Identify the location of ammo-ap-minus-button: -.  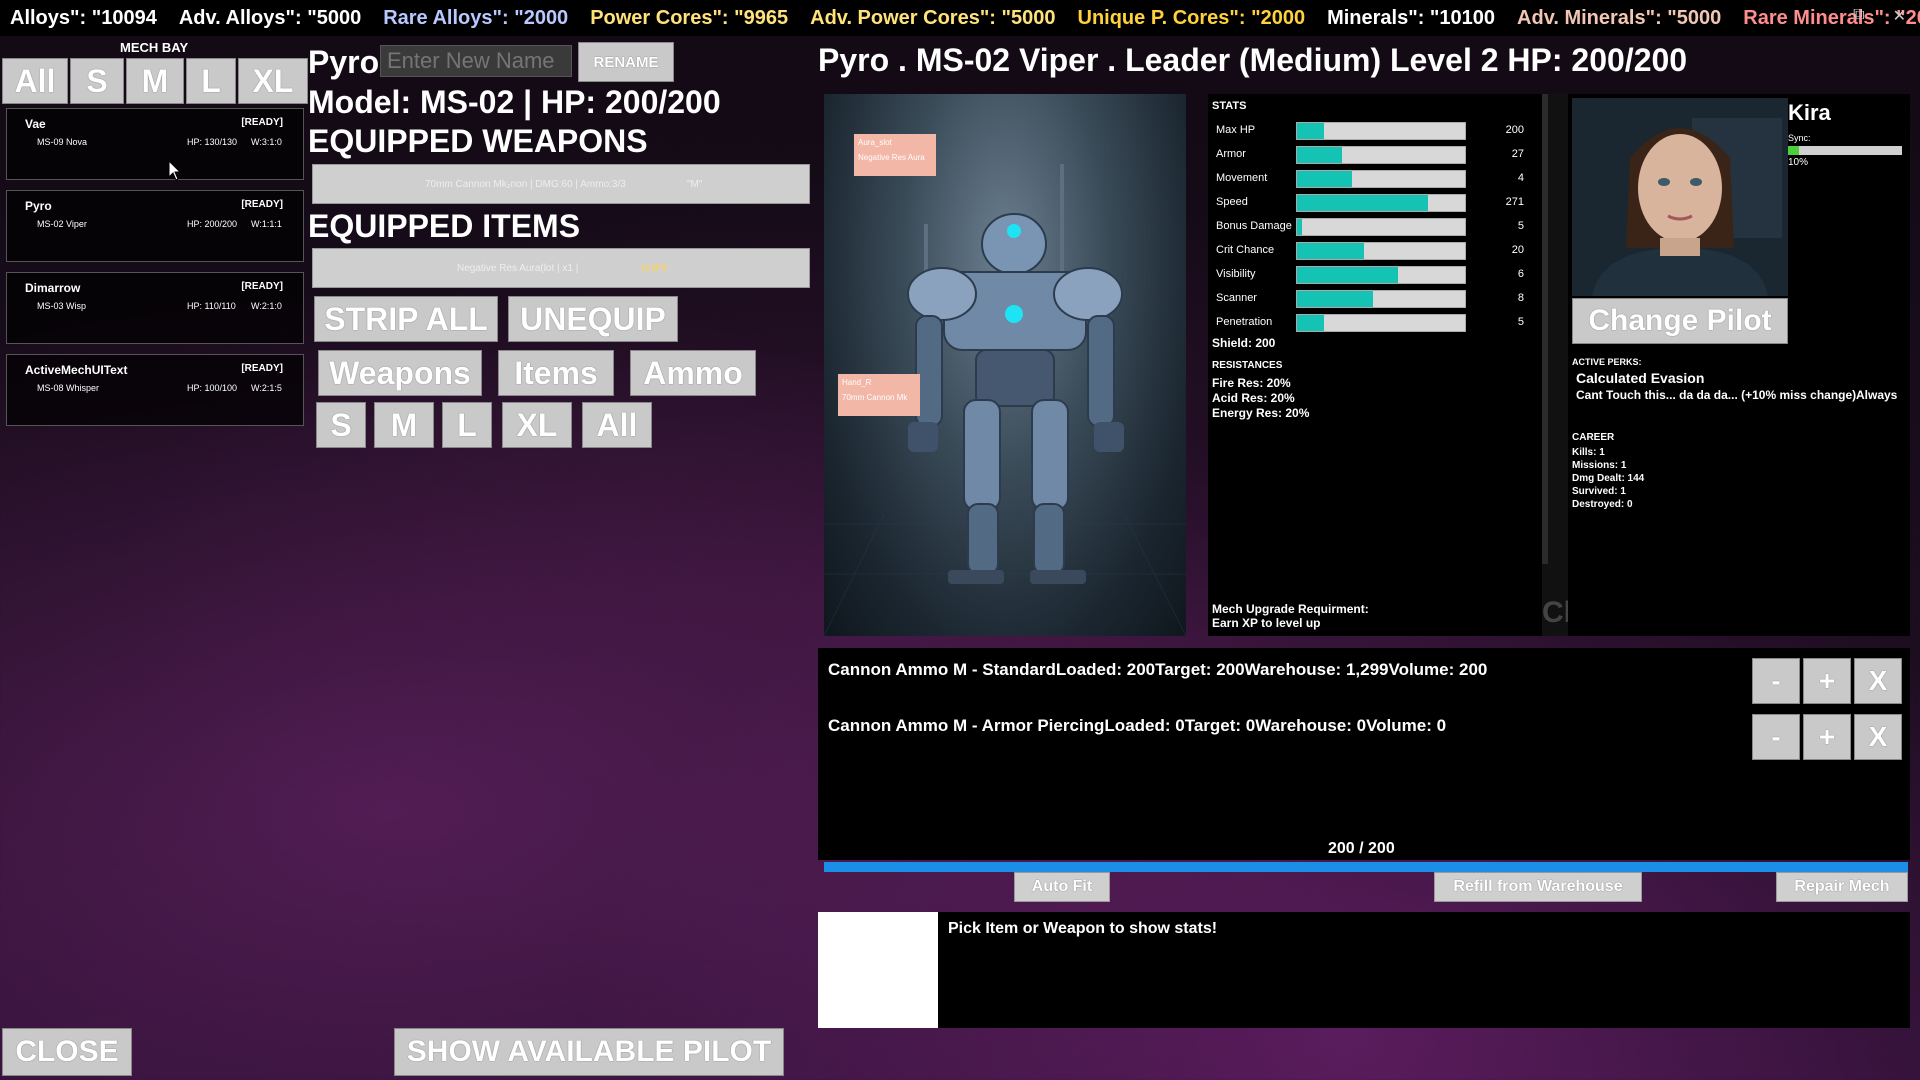
(1776, 737).